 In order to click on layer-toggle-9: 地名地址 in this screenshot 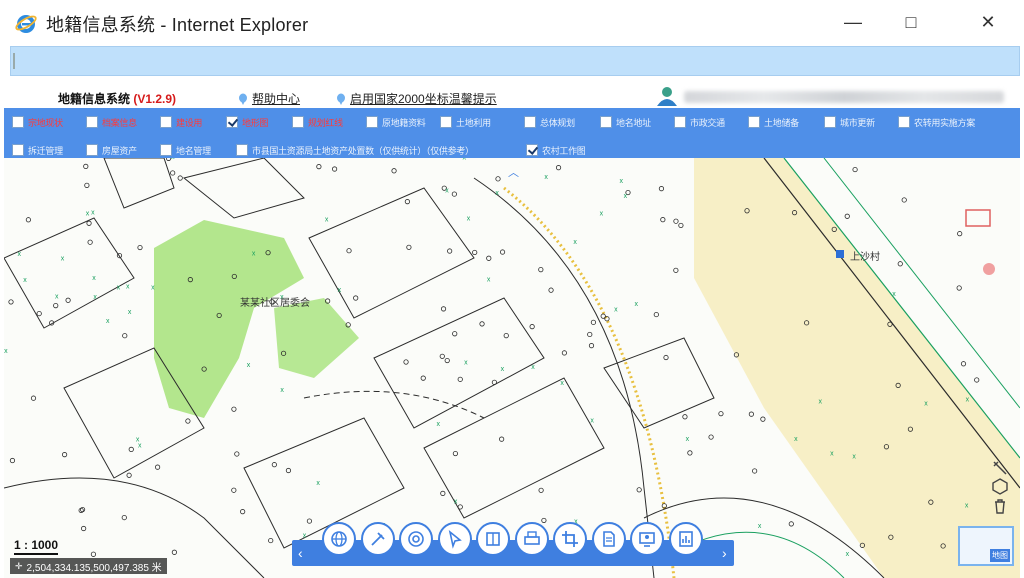, I will do `click(625, 122)`.